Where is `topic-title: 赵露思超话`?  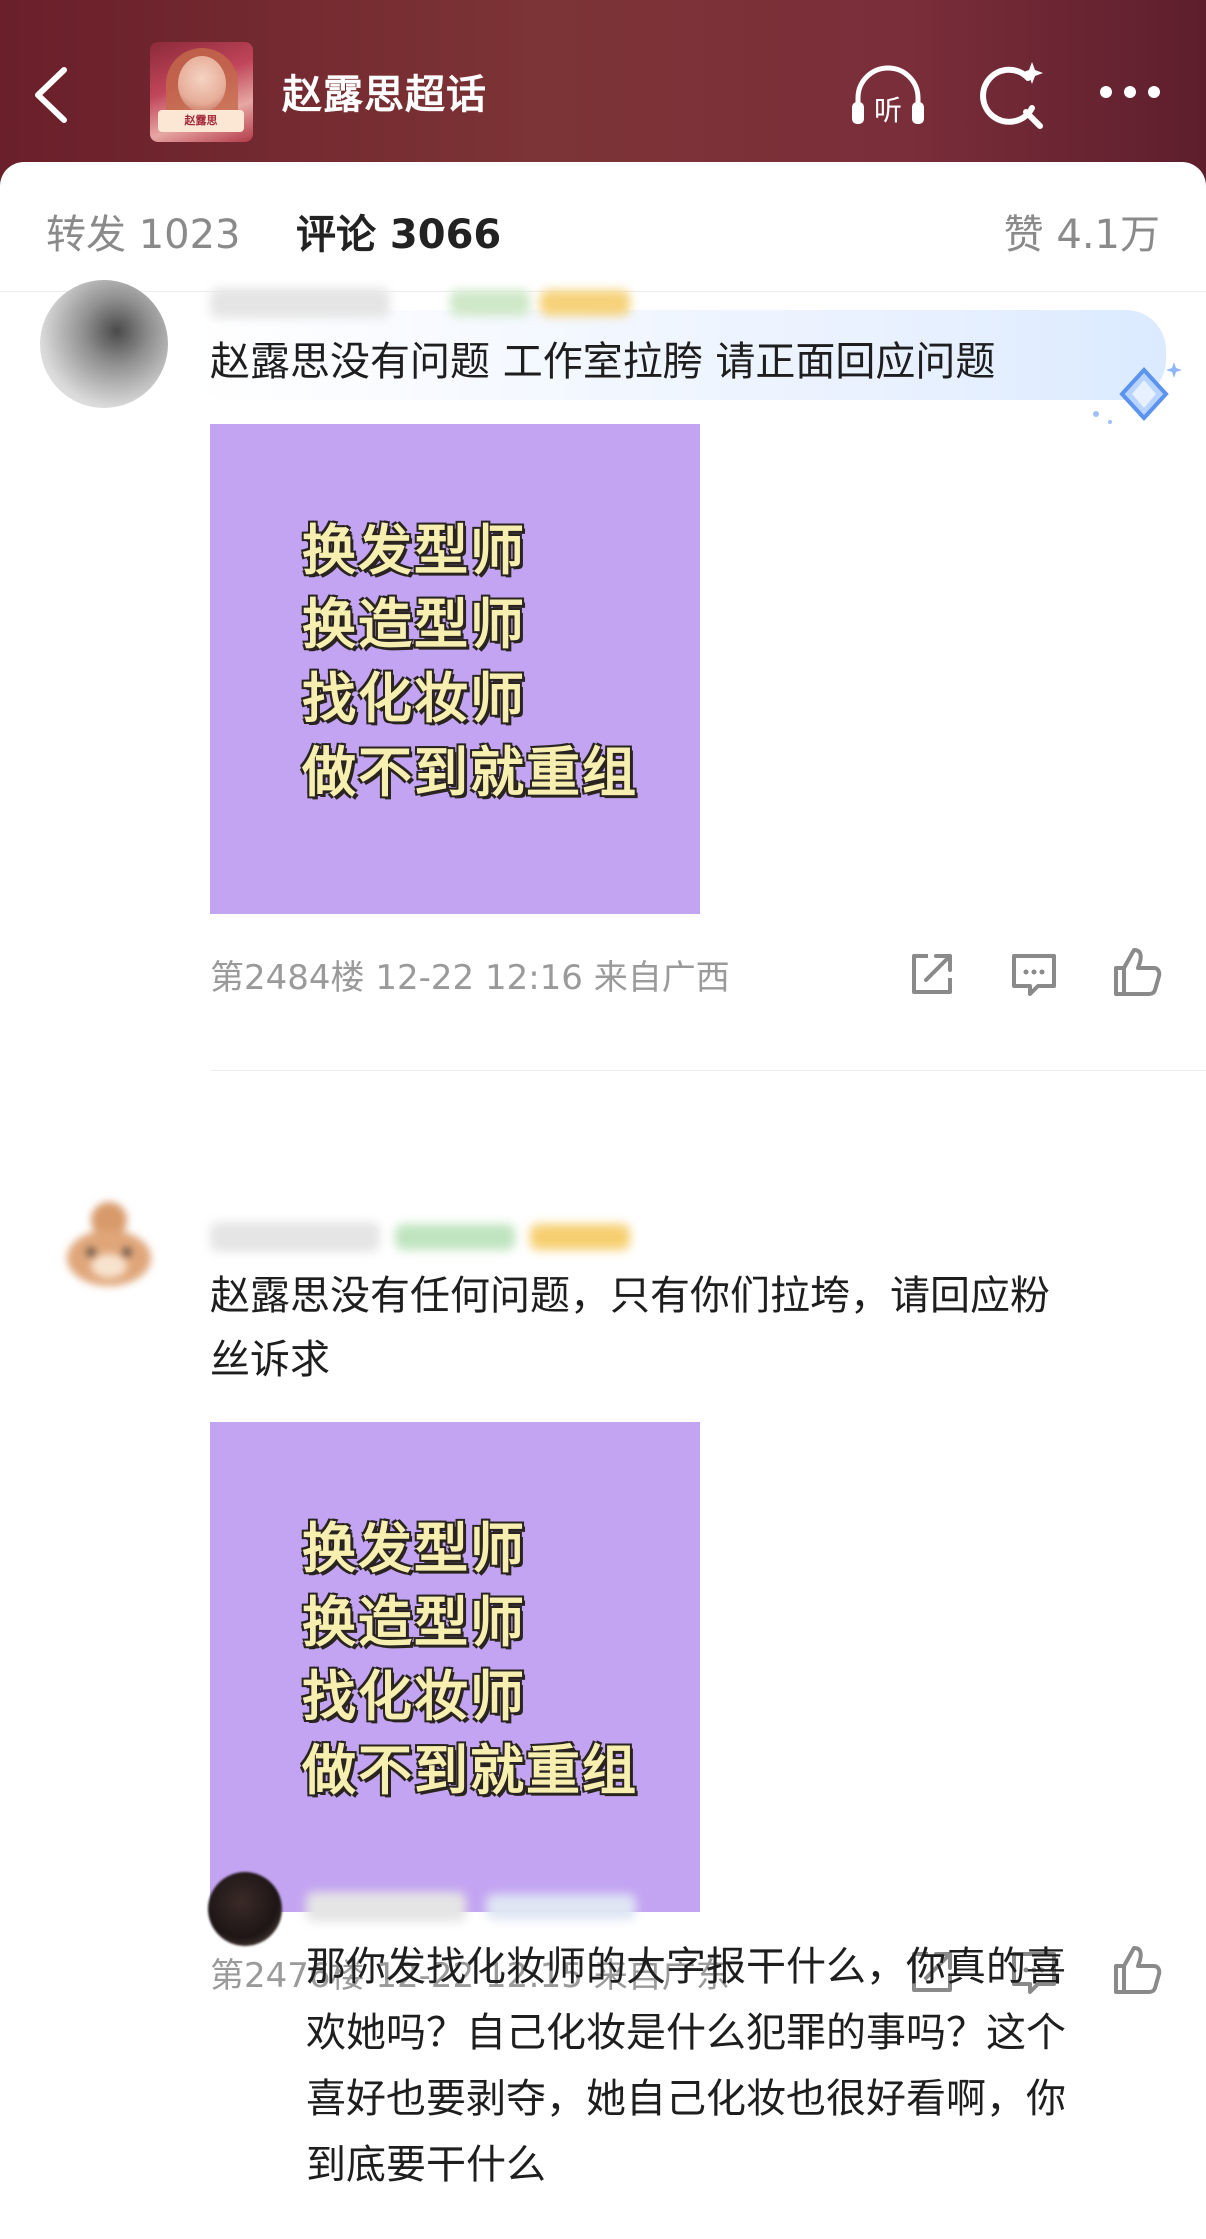
topic-title: 赵露思超话 is located at coordinates (384, 91).